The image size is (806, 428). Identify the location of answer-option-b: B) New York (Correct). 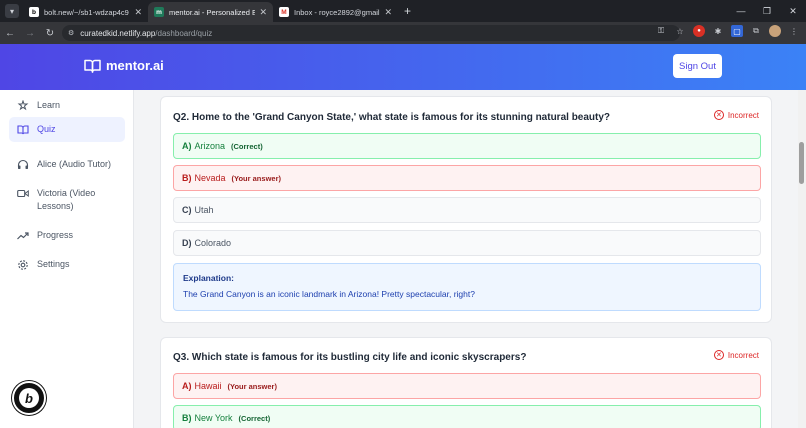
(467, 416).